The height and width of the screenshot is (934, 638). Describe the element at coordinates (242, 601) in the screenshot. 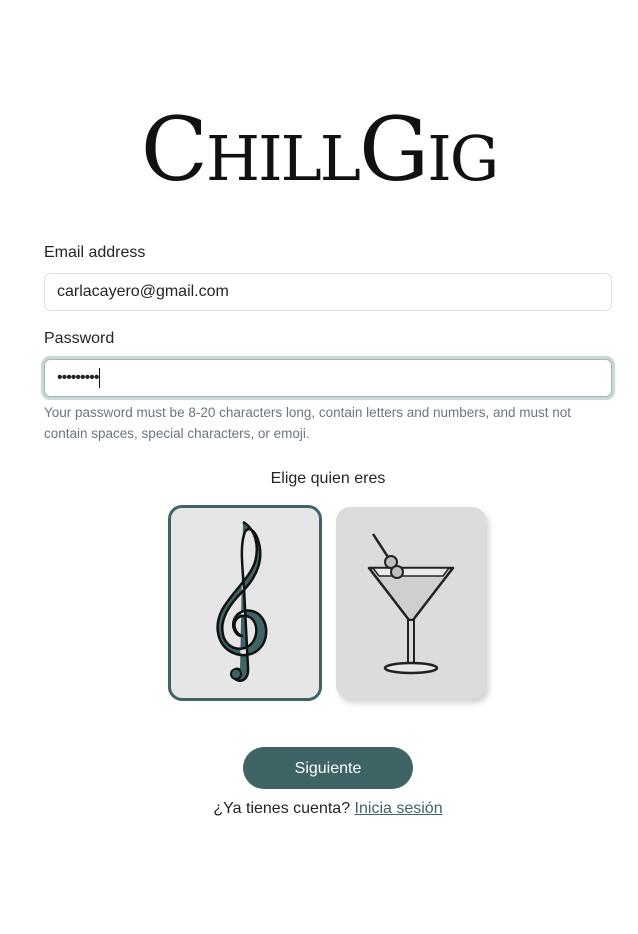

I see `treble-clef-icon` at that location.